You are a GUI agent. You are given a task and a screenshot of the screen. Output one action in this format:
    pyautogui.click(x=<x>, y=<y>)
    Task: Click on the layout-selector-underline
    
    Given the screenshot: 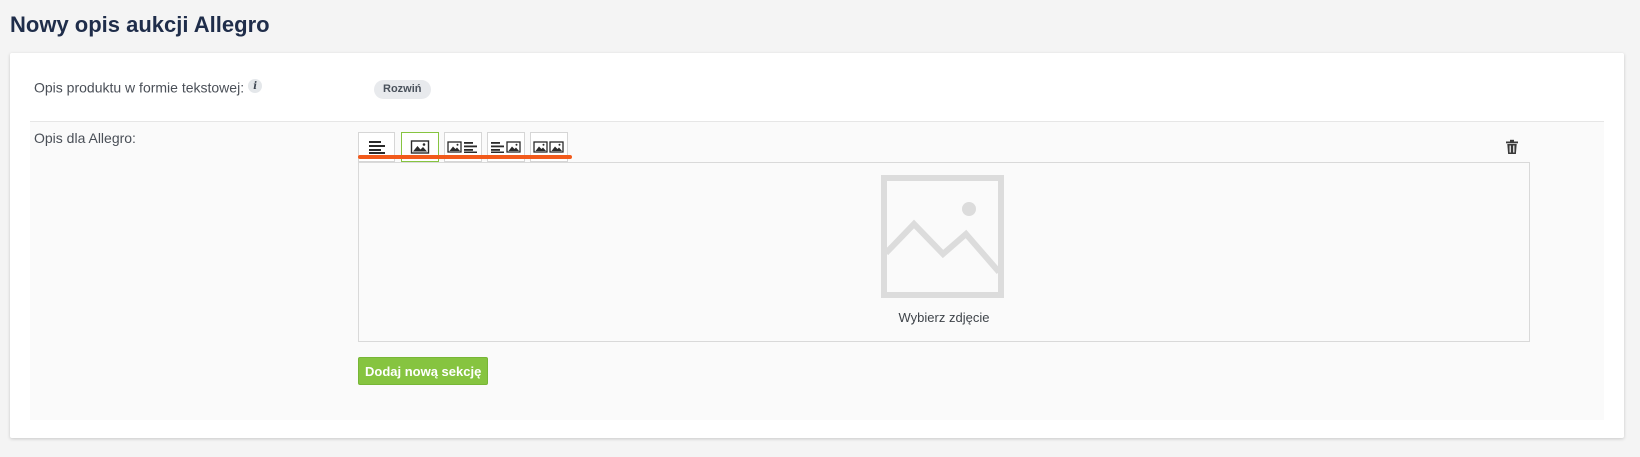 What is the action you would take?
    pyautogui.click(x=465, y=157)
    